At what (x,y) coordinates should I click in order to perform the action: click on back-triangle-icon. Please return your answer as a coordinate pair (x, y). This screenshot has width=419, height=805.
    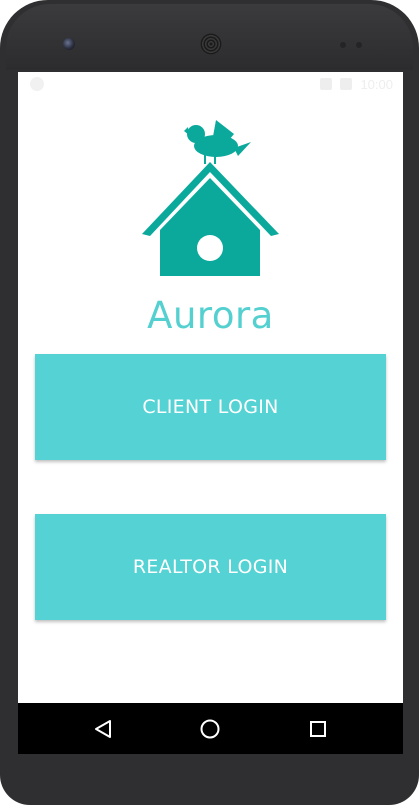
    Looking at the image, I should click on (103, 729).